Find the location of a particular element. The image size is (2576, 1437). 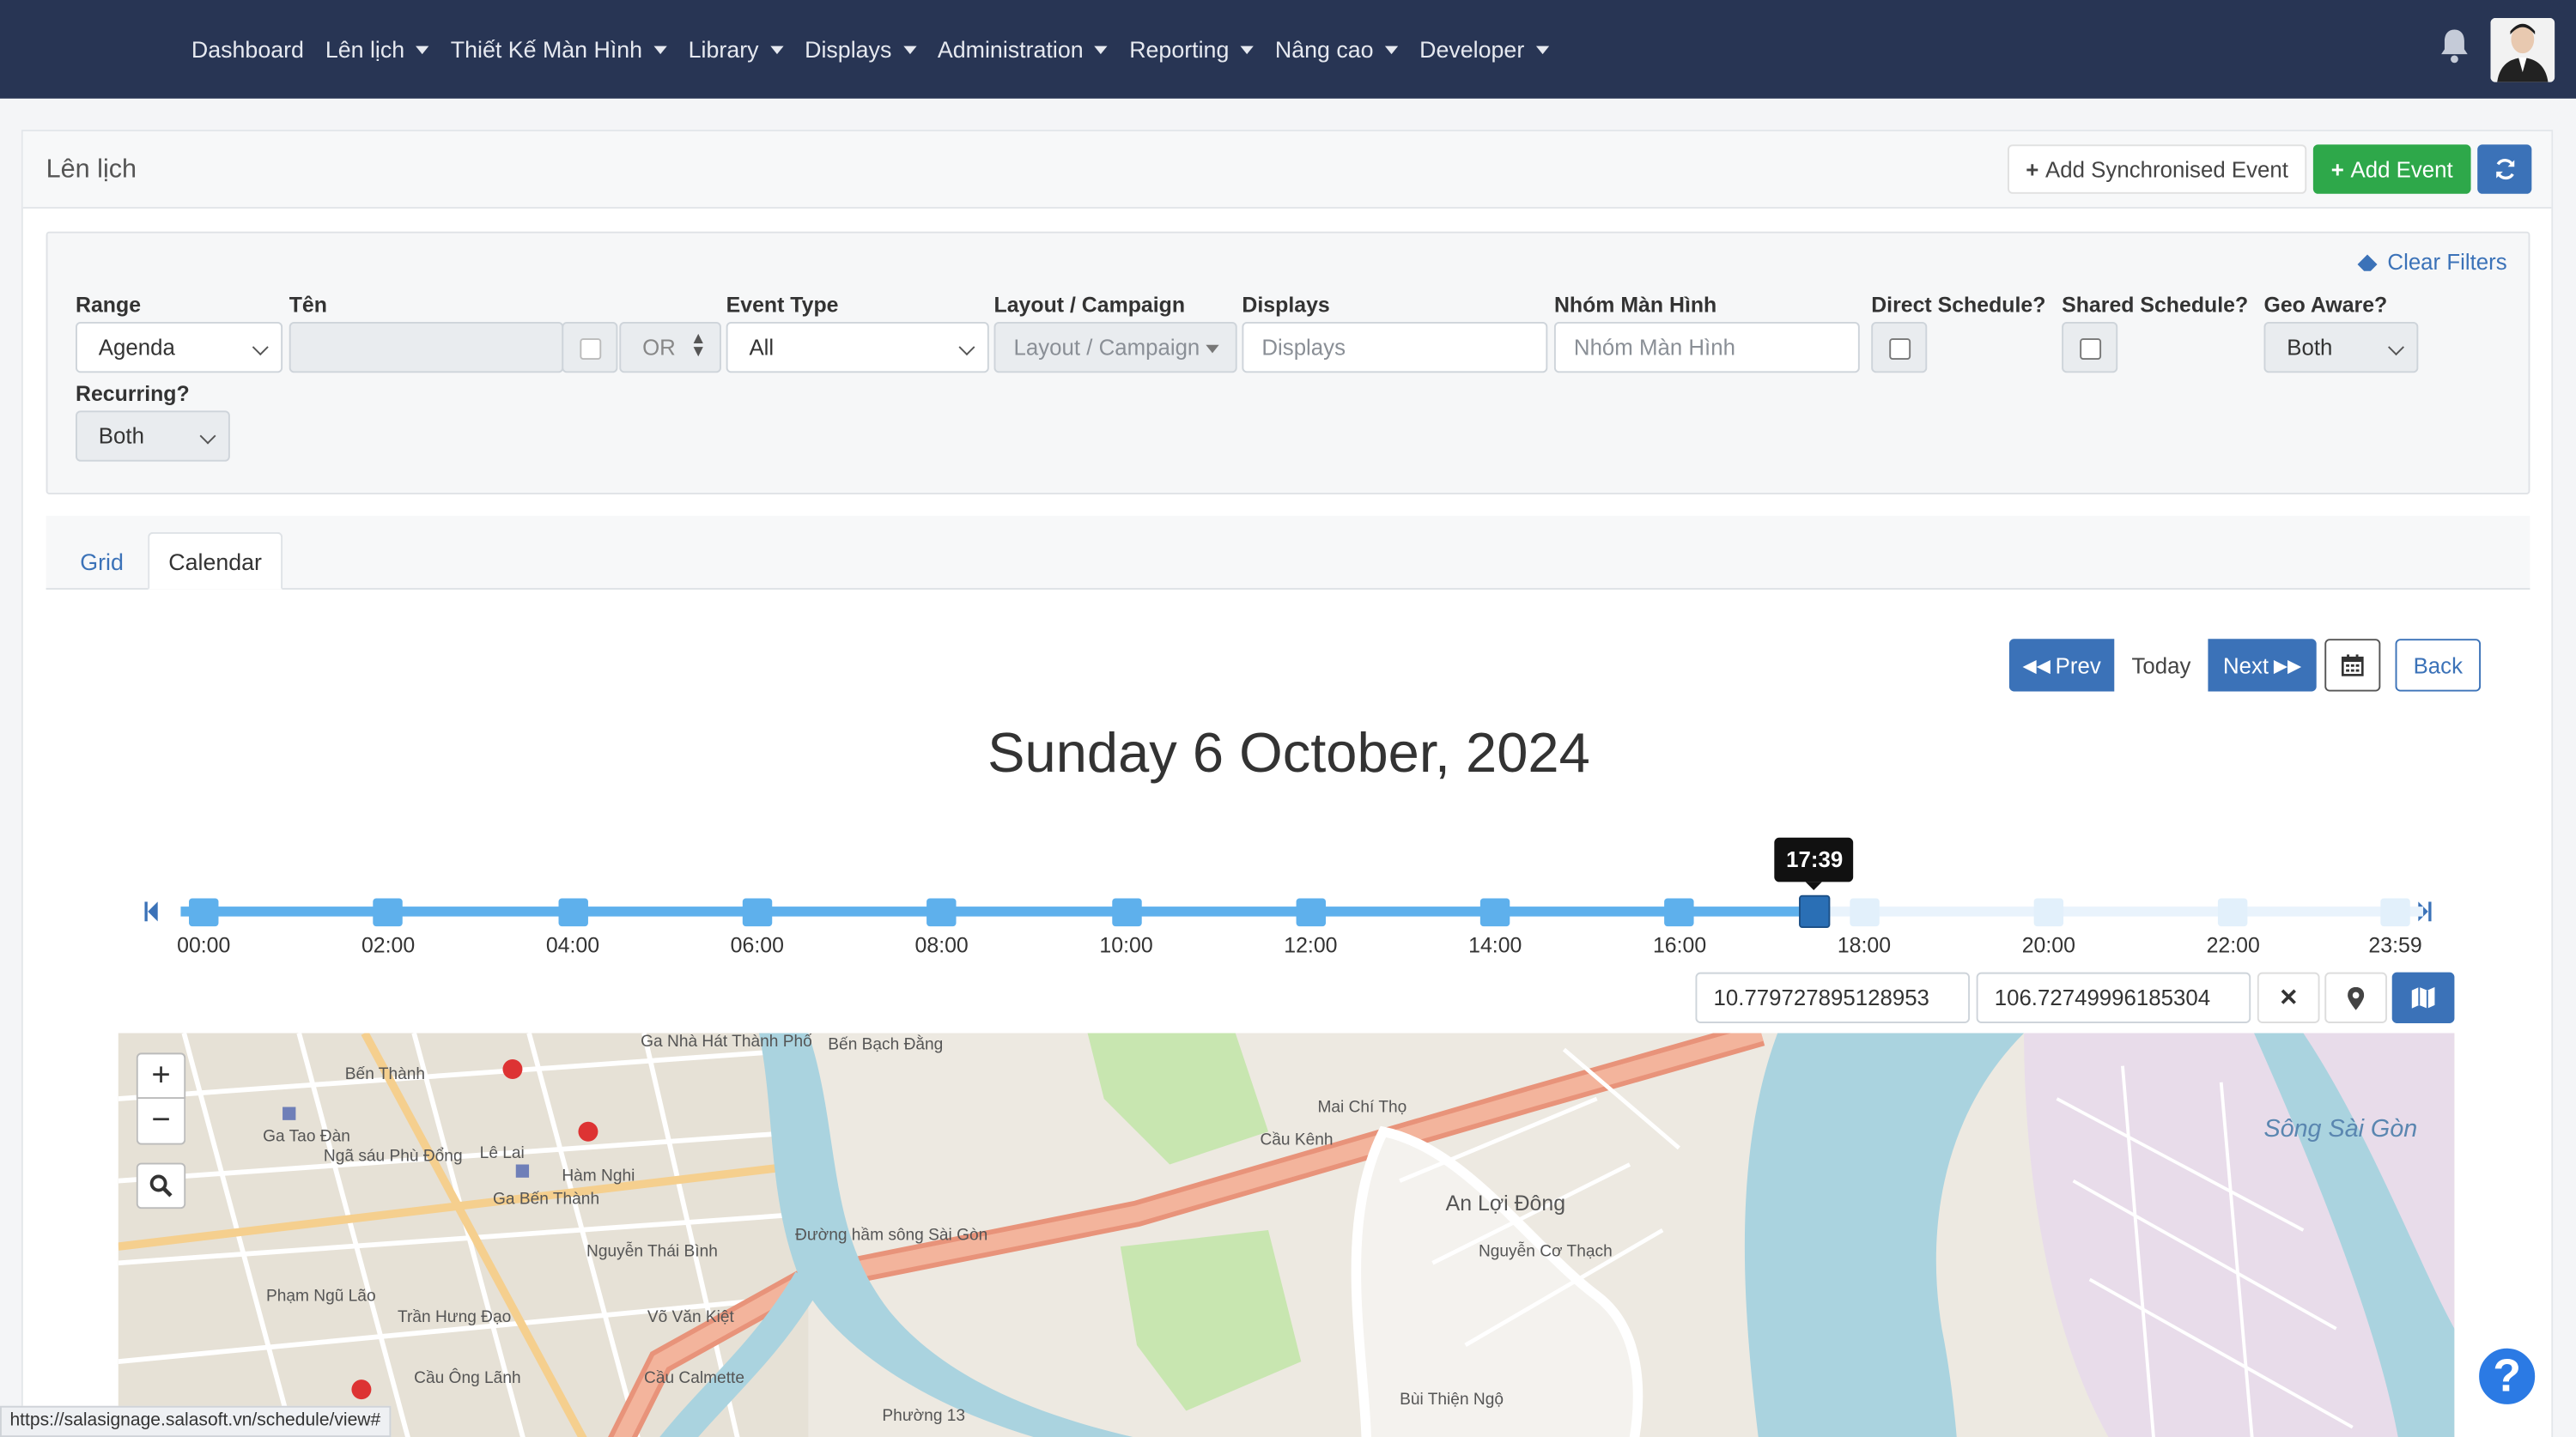

latitude-input: 10.779727895128953 is located at coordinates (1833, 997).